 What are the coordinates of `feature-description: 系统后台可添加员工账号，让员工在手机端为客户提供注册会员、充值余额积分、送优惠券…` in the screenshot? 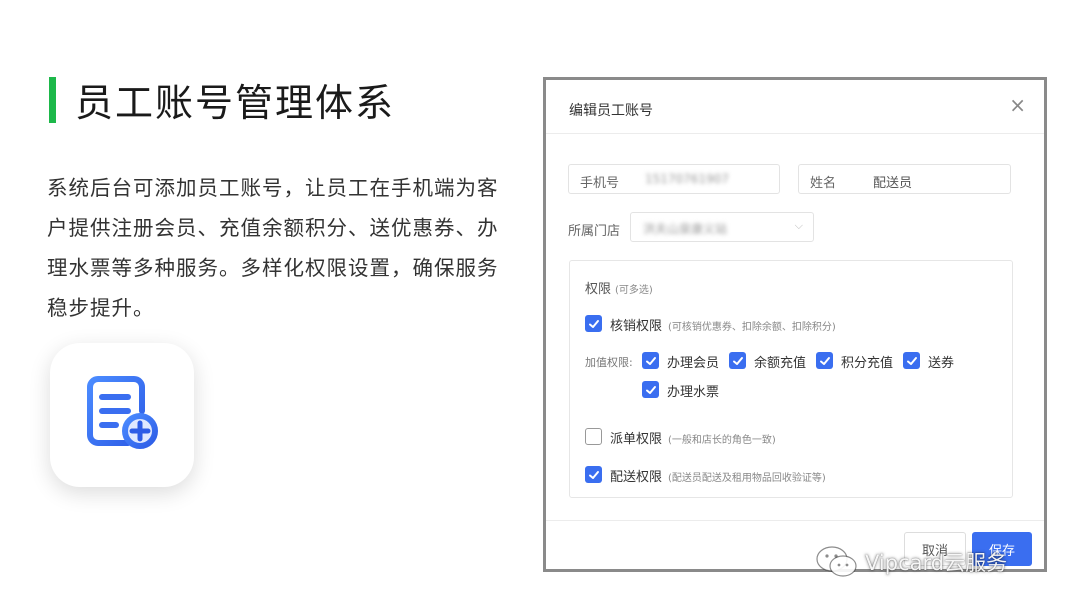 It's located at (273, 248).